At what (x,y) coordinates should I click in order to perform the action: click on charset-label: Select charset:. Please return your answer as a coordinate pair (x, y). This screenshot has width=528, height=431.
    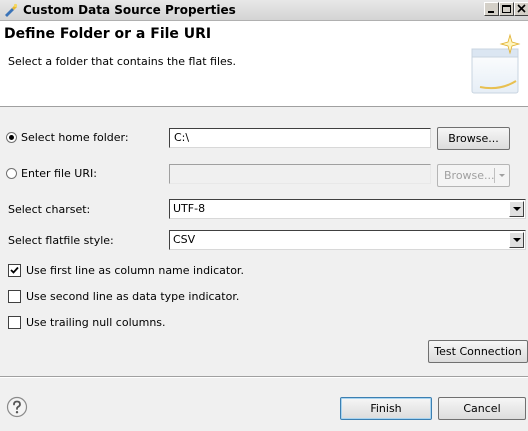
    Looking at the image, I should click on (49, 209).